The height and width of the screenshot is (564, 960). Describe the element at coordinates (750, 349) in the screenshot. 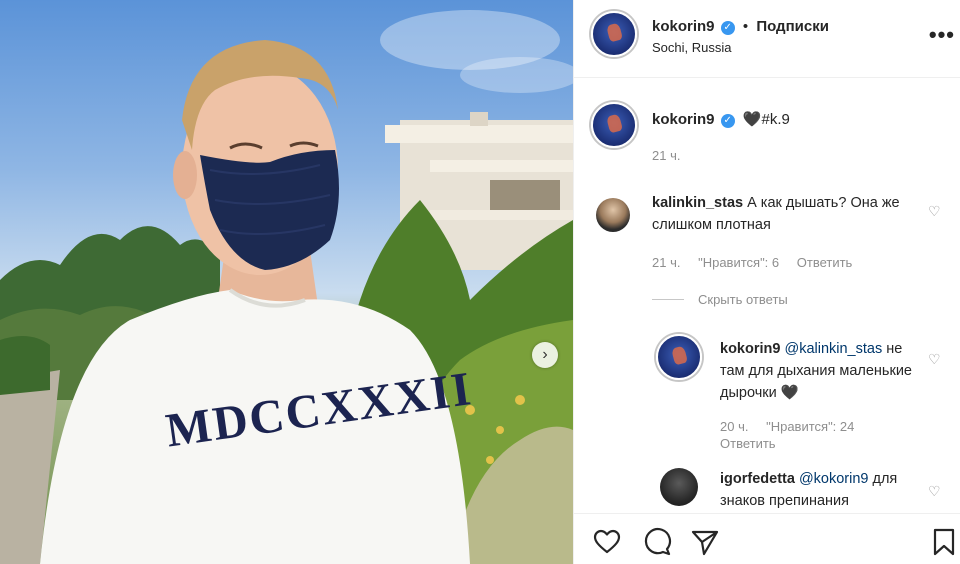

I see `commenter-username: kokorin9` at that location.